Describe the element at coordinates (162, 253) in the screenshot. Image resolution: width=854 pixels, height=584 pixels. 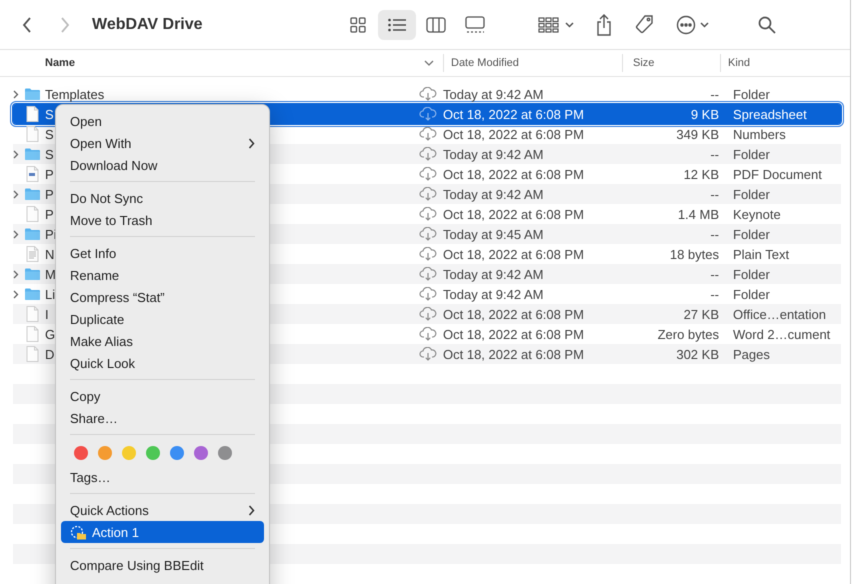
I see `menu-item: Get Info` at that location.